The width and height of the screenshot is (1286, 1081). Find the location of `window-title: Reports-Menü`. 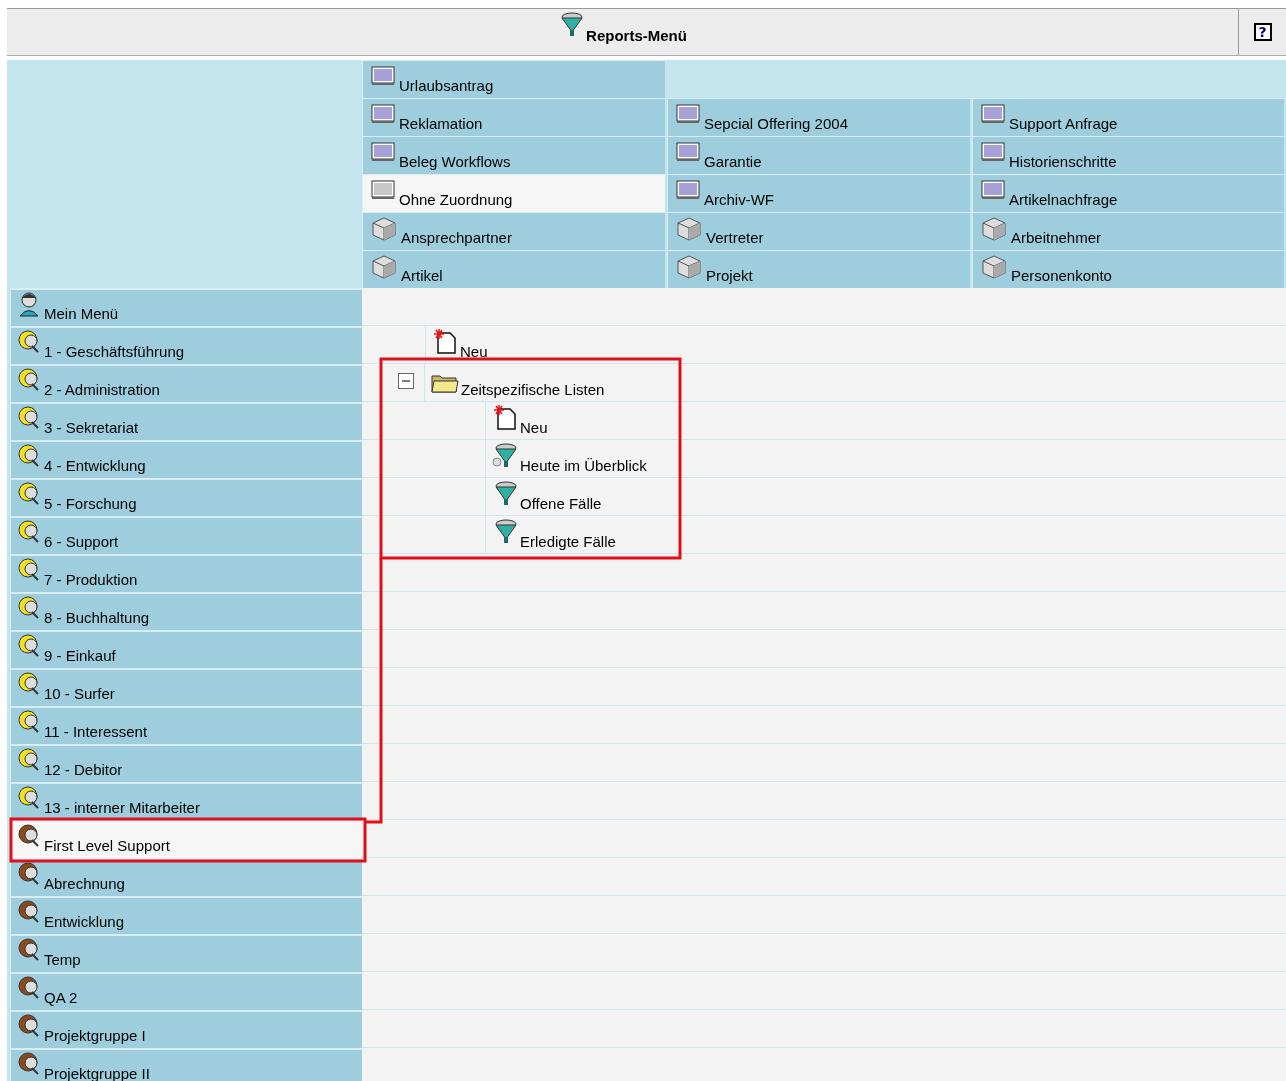

window-title: Reports-Menü is located at coordinates (636, 35).